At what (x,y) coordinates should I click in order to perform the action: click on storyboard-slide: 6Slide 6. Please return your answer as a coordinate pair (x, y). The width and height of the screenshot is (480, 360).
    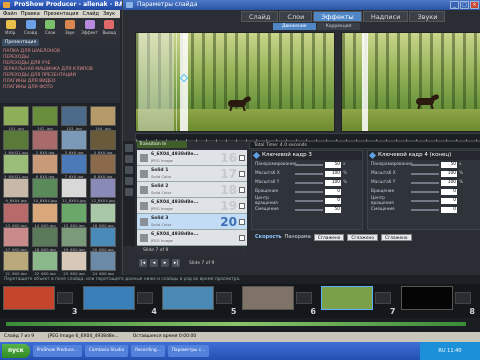
    Looking at the image, I should click on (280, 304).